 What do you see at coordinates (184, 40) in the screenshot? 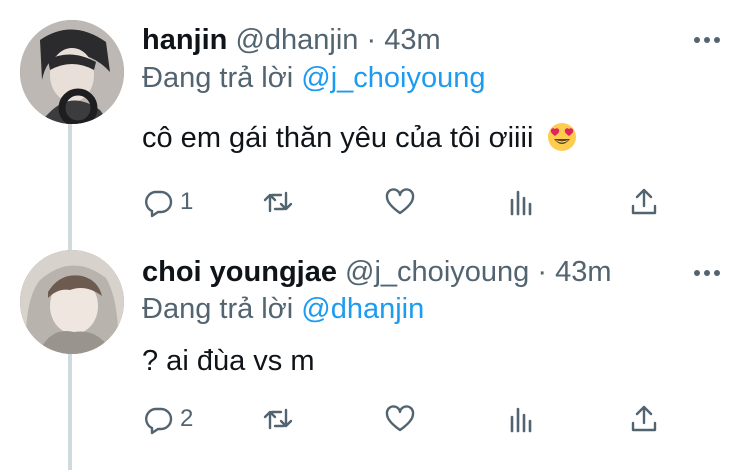
I see `display-name: hanjin` at bounding box center [184, 40].